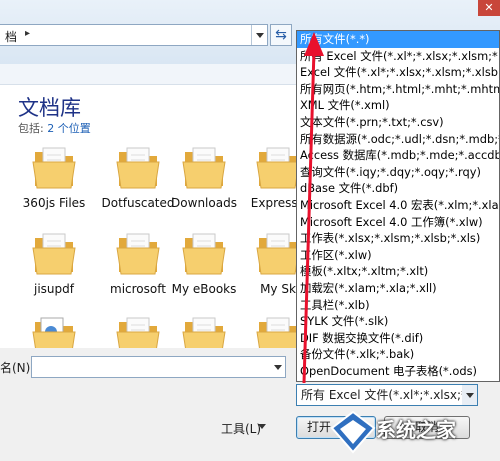 The width and height of the screenshot is (500, 461). What do you see at coordinates (489, 8) in the screenshot?
I see `close-icon: ✕` at bounding box center [489, 8].